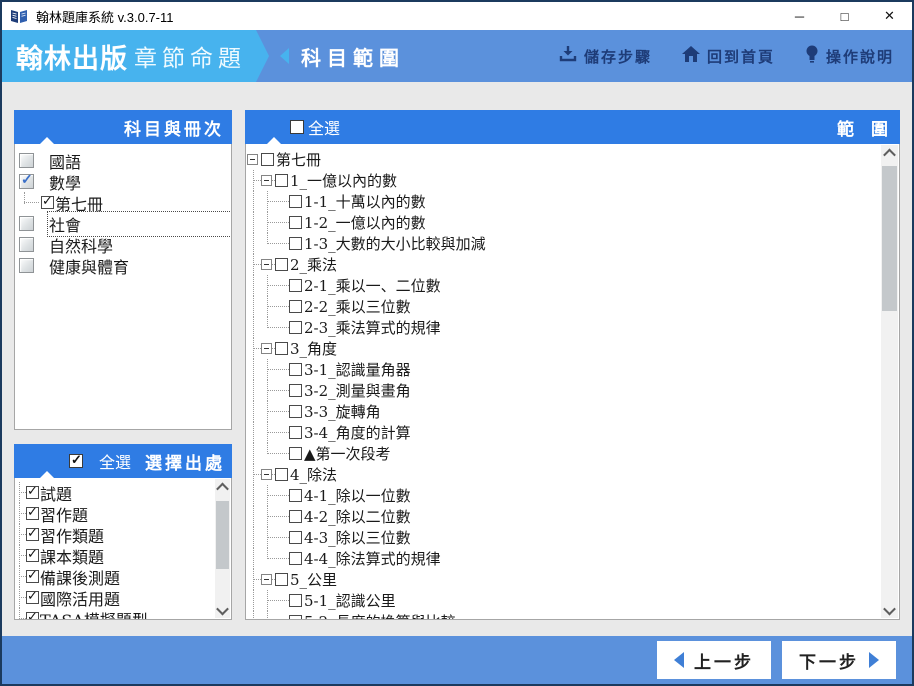  I want to click on tree-row: 5-2_長度的換算與比較, so click(572, 615).